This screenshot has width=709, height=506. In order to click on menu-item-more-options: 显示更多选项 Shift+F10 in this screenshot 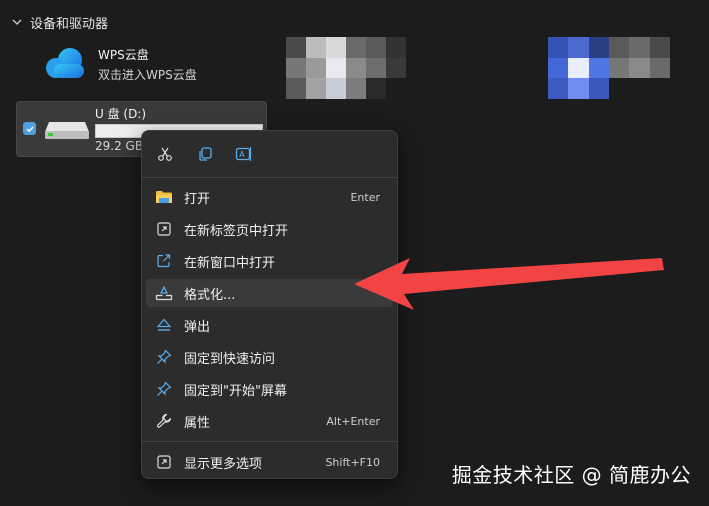, I will do `click(269, 462)`.